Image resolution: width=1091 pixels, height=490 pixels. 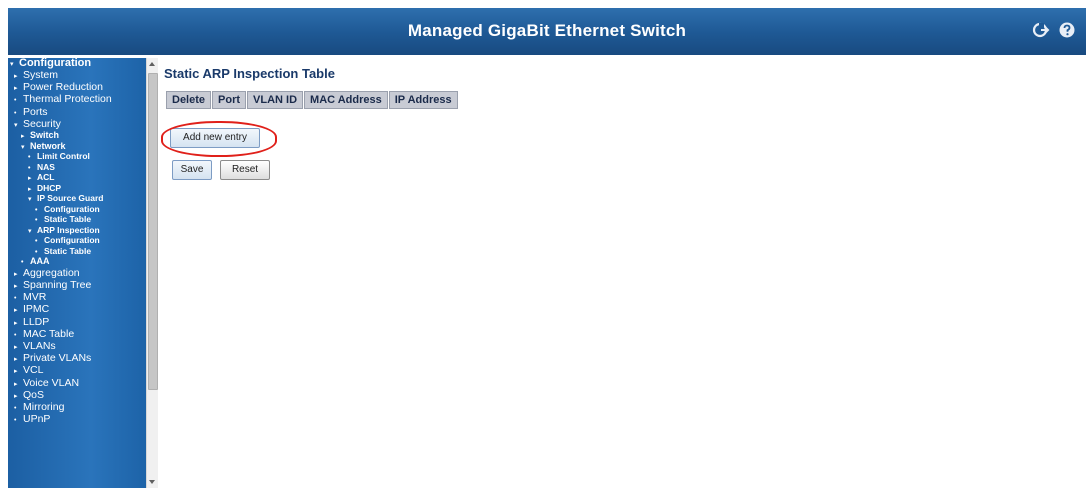 What do you see at coordinates (35, 297) in the screenshot?
I see `sidebar-item-label: MVR` at bounding box center [35, 297].